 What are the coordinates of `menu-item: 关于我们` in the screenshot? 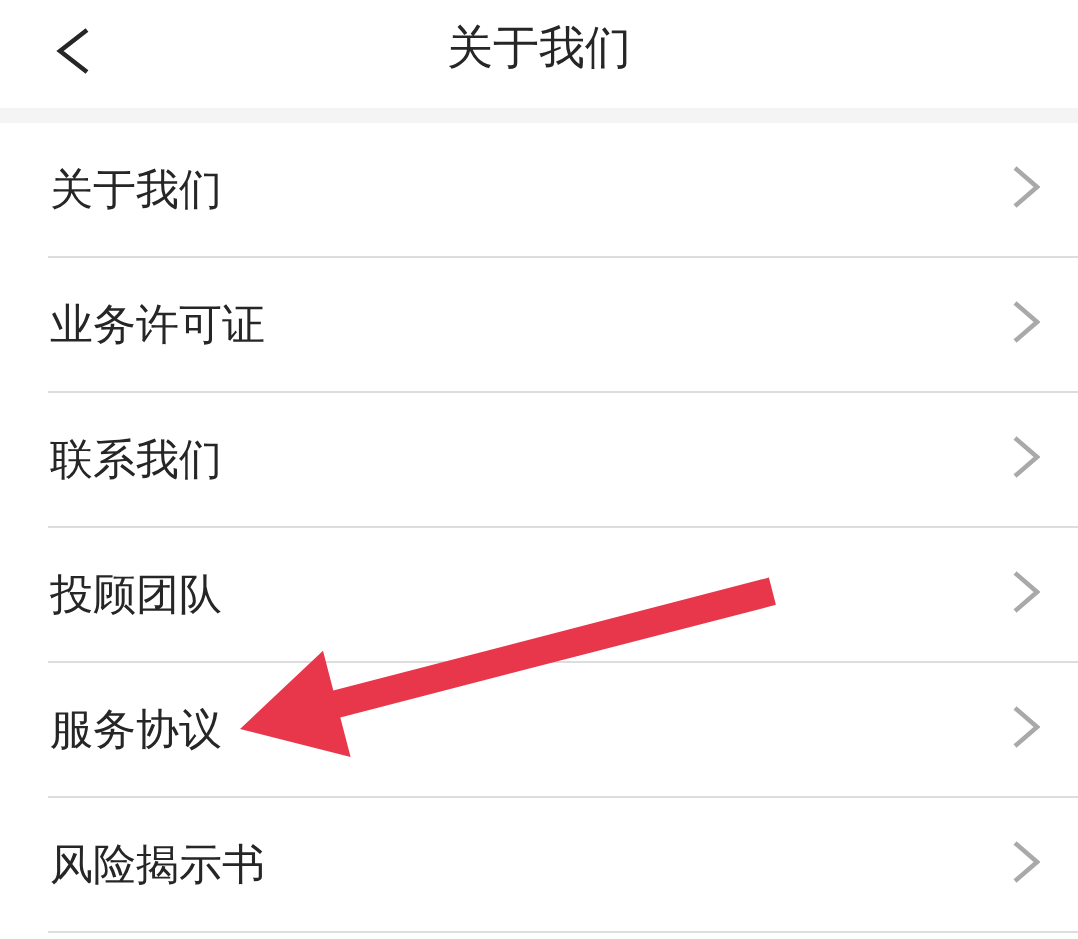 It's located at (563, 190).